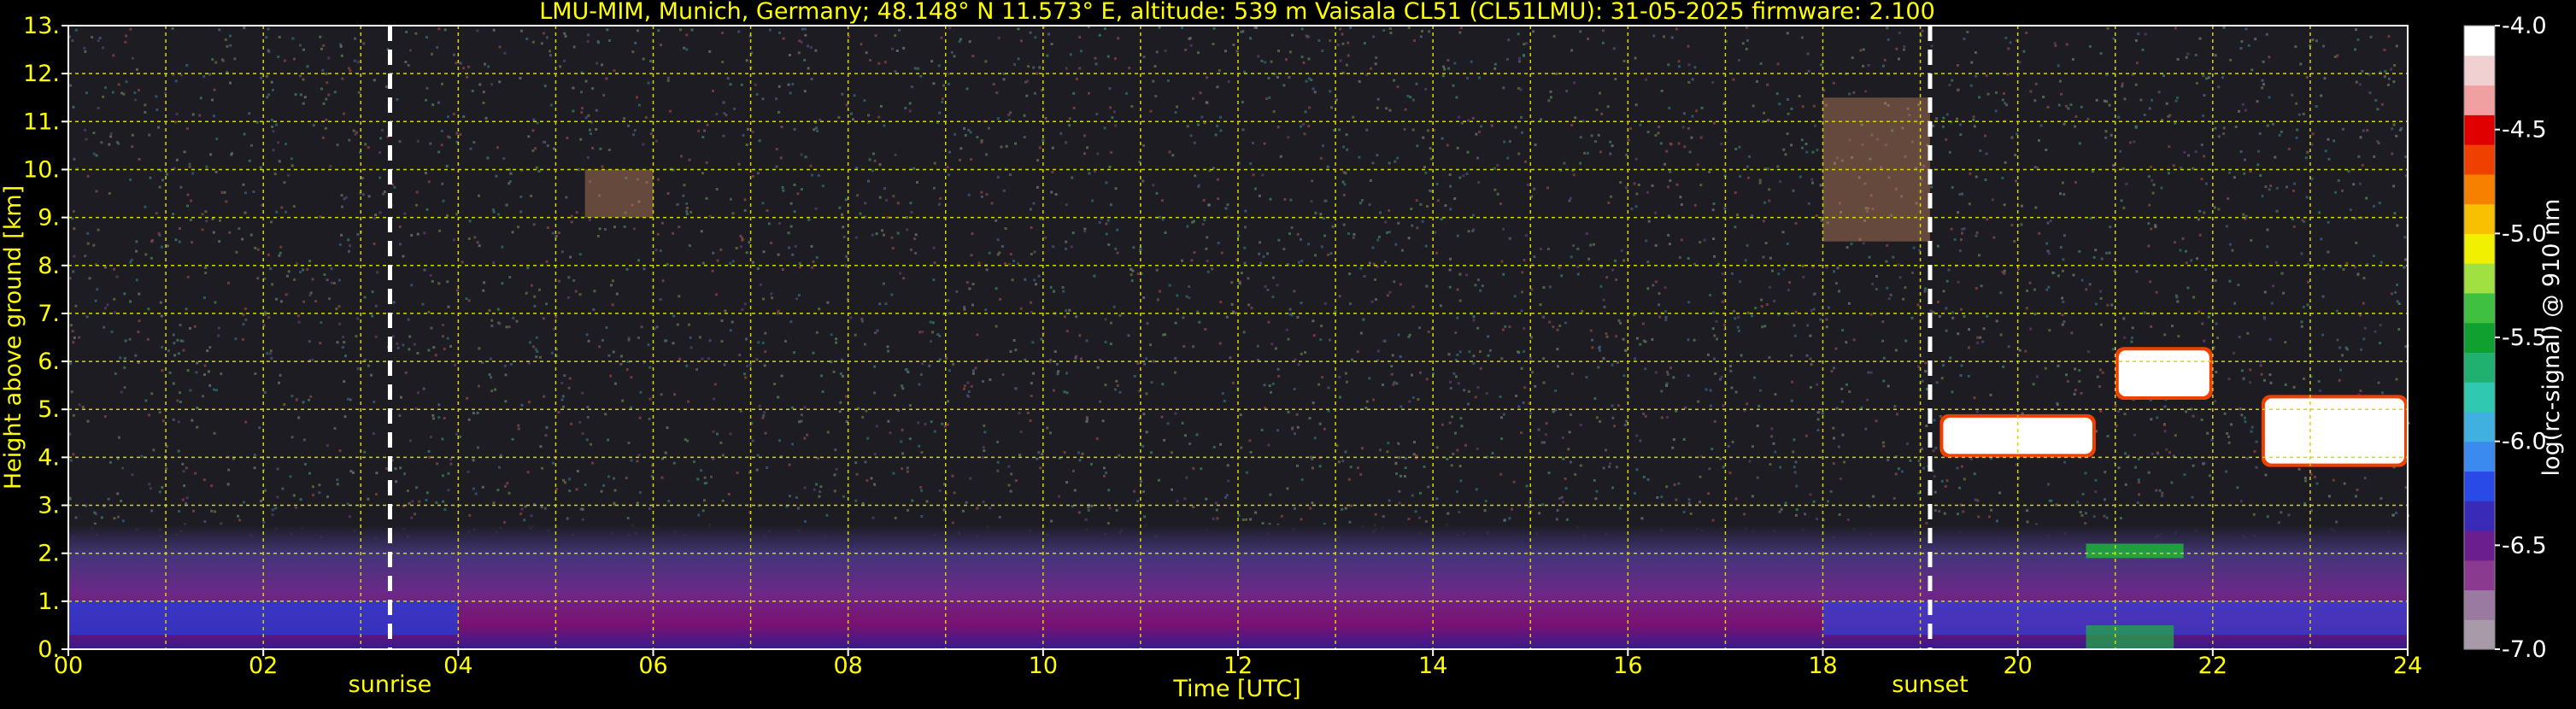 This screenshot has height=709, width=2576. What do you see at coordinates (2505, 338) in the screenshot?
I see `colorbar: -4.0-4.5-5.0-5.5-6.0-6.5-7.0` at bounding box center [2505, 338].